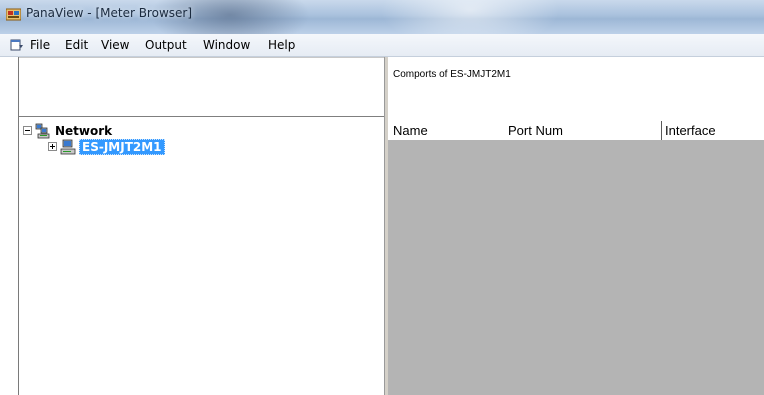 This screenshot has width=764, height=395. What do you see at coordinates (68, 147) in the screenshot?
I see `computer-icon` at bounding box center [68, 147].